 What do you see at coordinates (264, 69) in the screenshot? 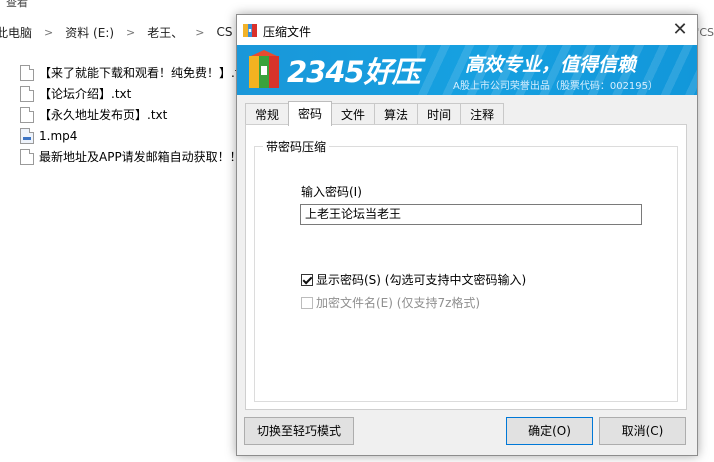
I see `haozip-logo-icon` at bounding box center [264, 69].